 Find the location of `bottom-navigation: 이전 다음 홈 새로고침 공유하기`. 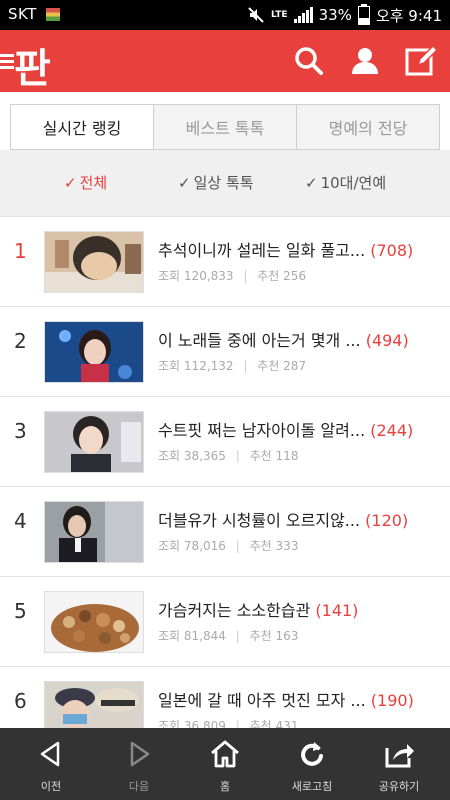

bottom-navigation: 이전 다음 홈 새로고침 공유하기 is located at coordinates (225, 764).